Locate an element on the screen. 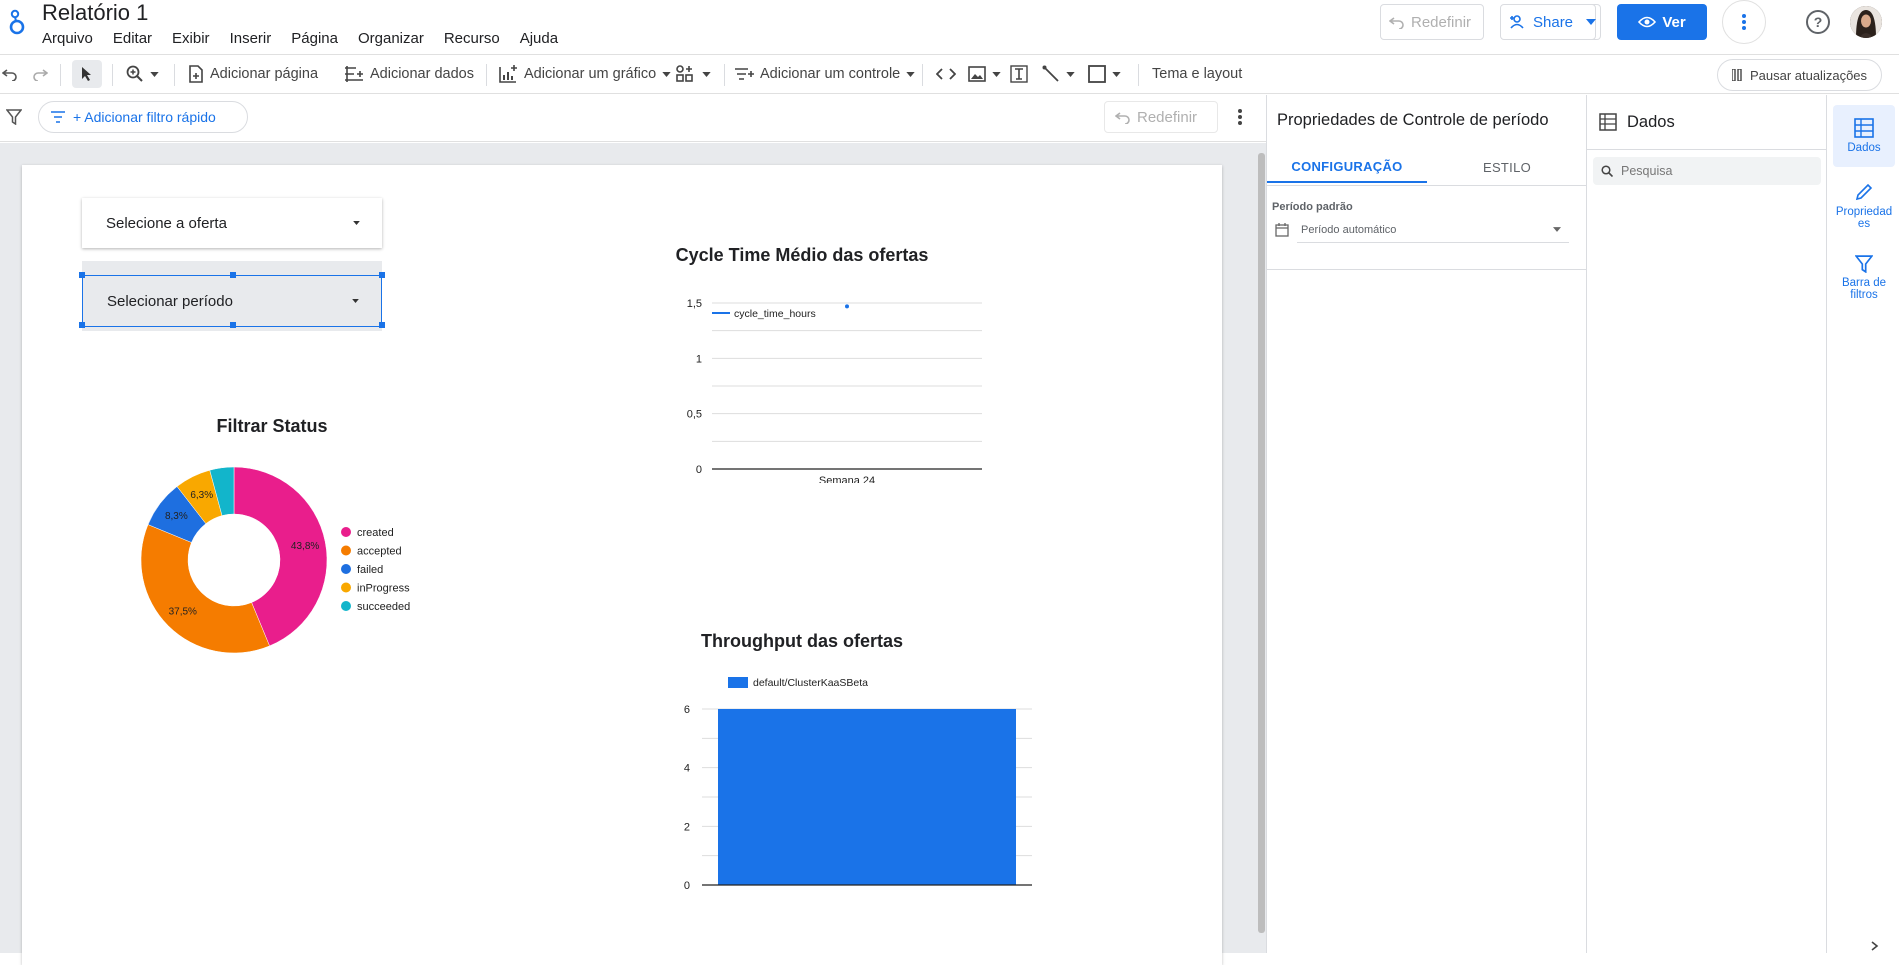  period-control-container: Selecionar período is located at coordinates (232, 296).